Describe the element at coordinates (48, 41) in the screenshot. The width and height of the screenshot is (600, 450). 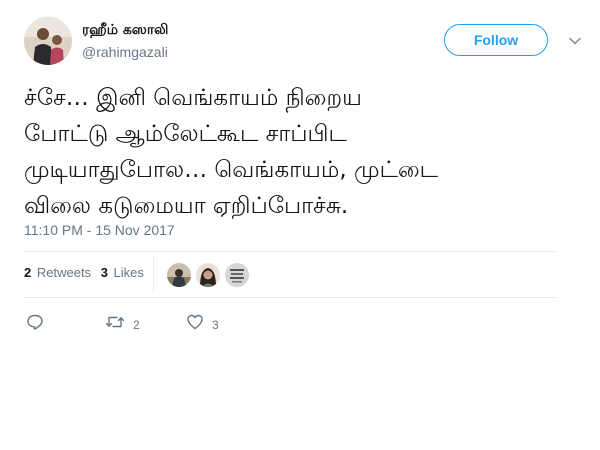
I see `avatar` at that location.